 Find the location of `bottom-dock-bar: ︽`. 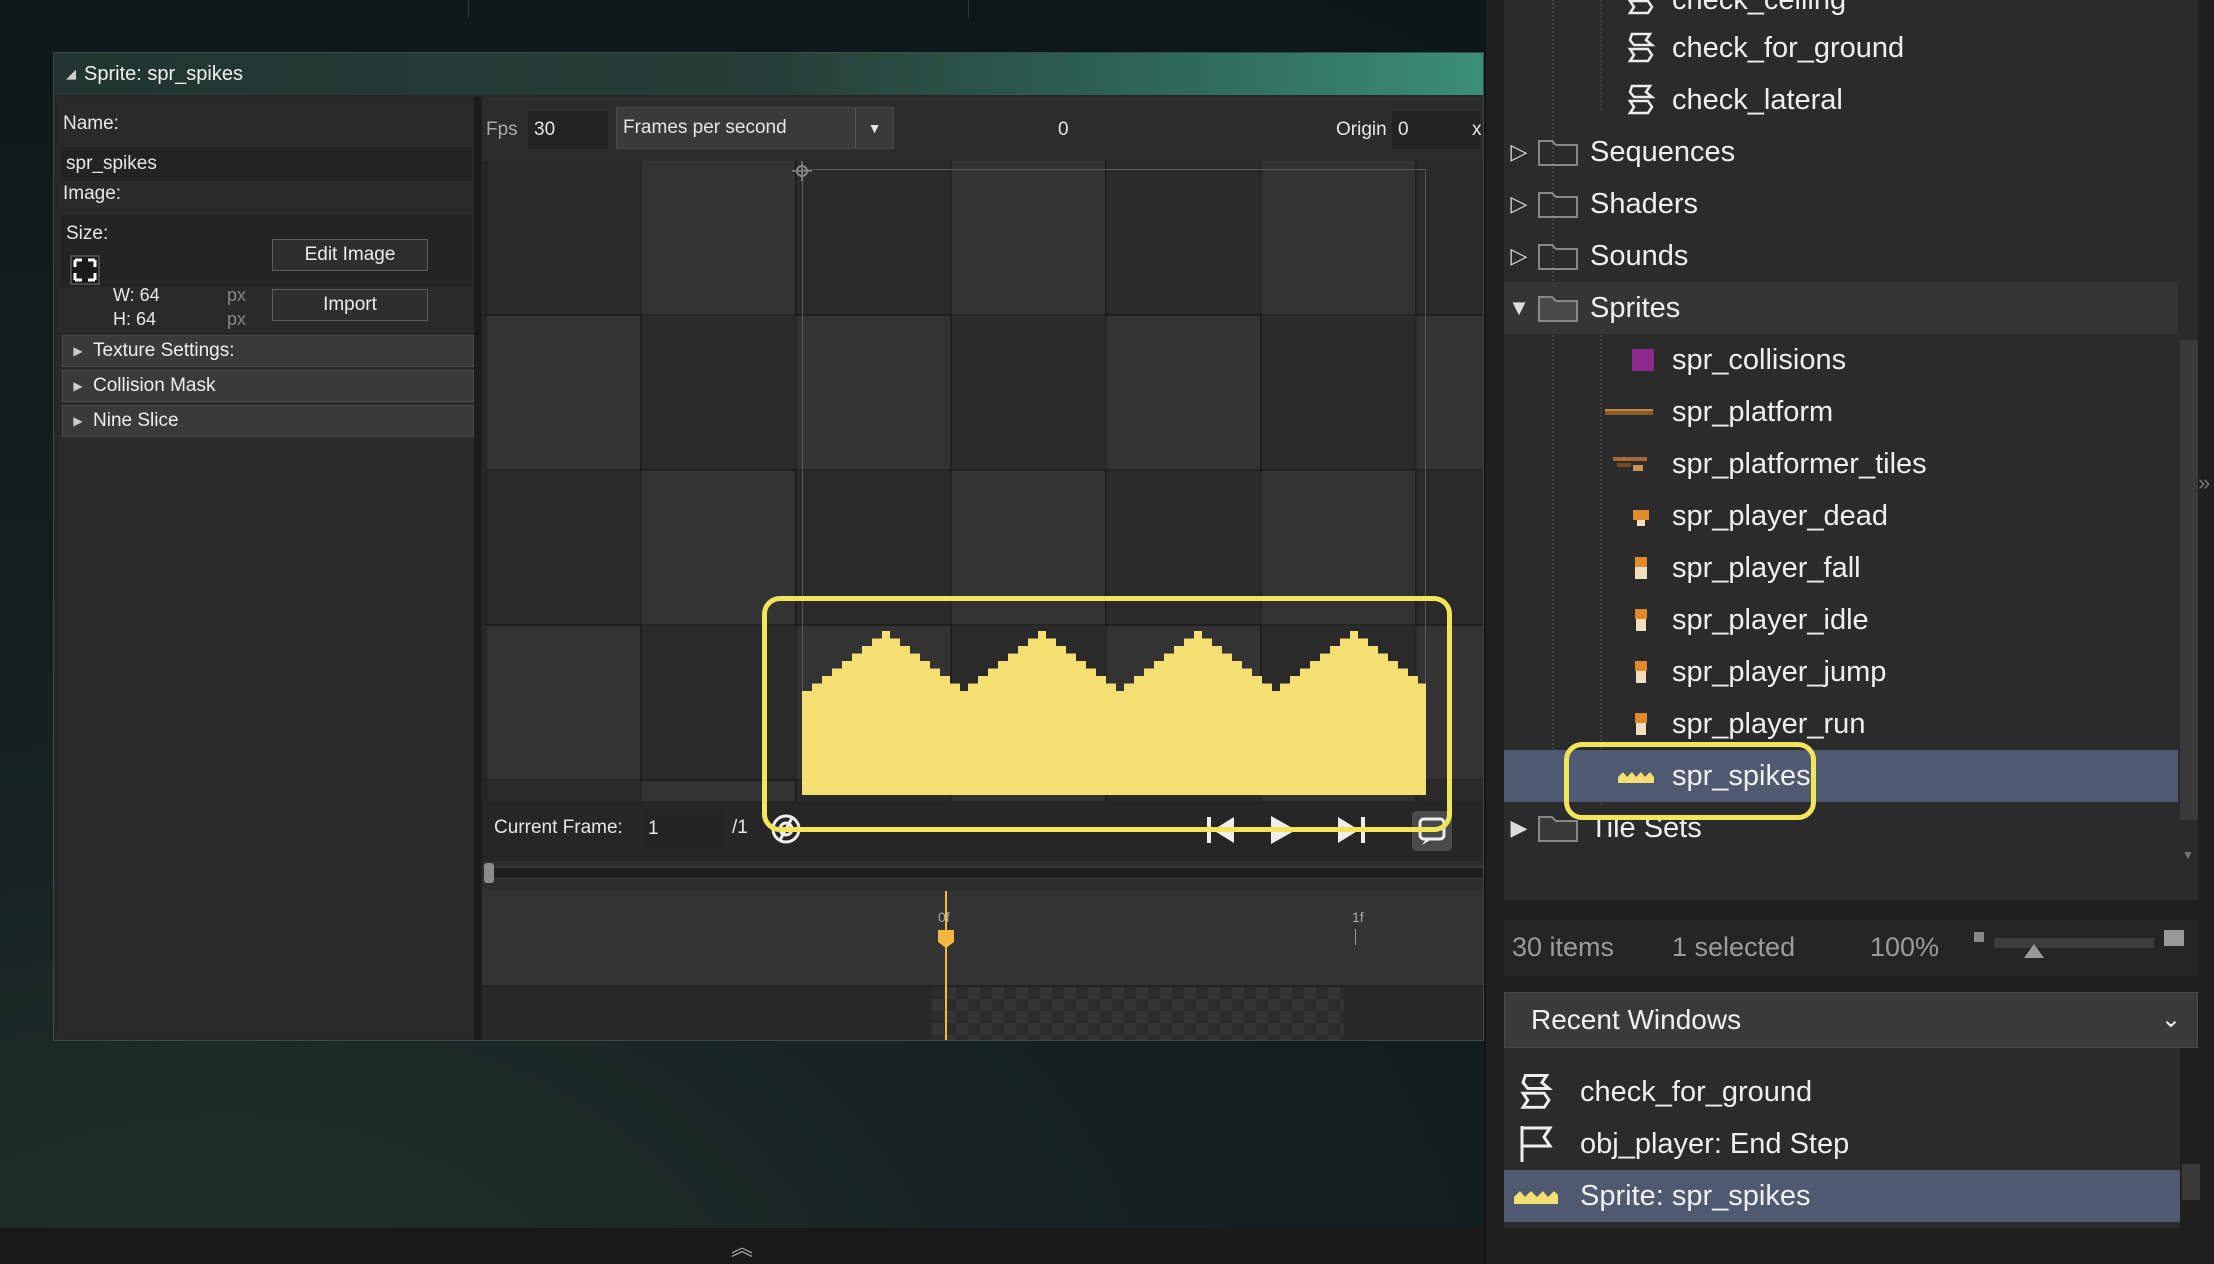

bottom-dock-bar: ︽ is located at coordinates (742, 1246).